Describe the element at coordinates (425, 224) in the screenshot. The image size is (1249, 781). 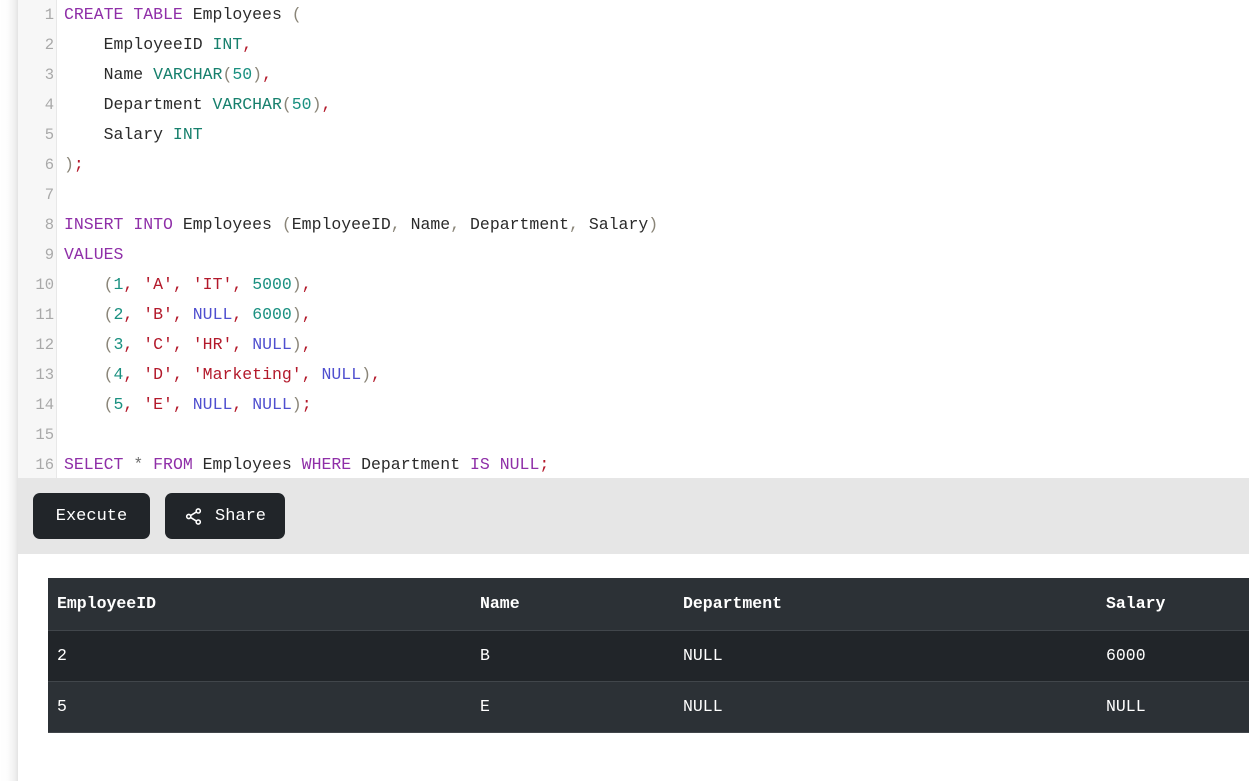
I see `code-token: Name` at that location.